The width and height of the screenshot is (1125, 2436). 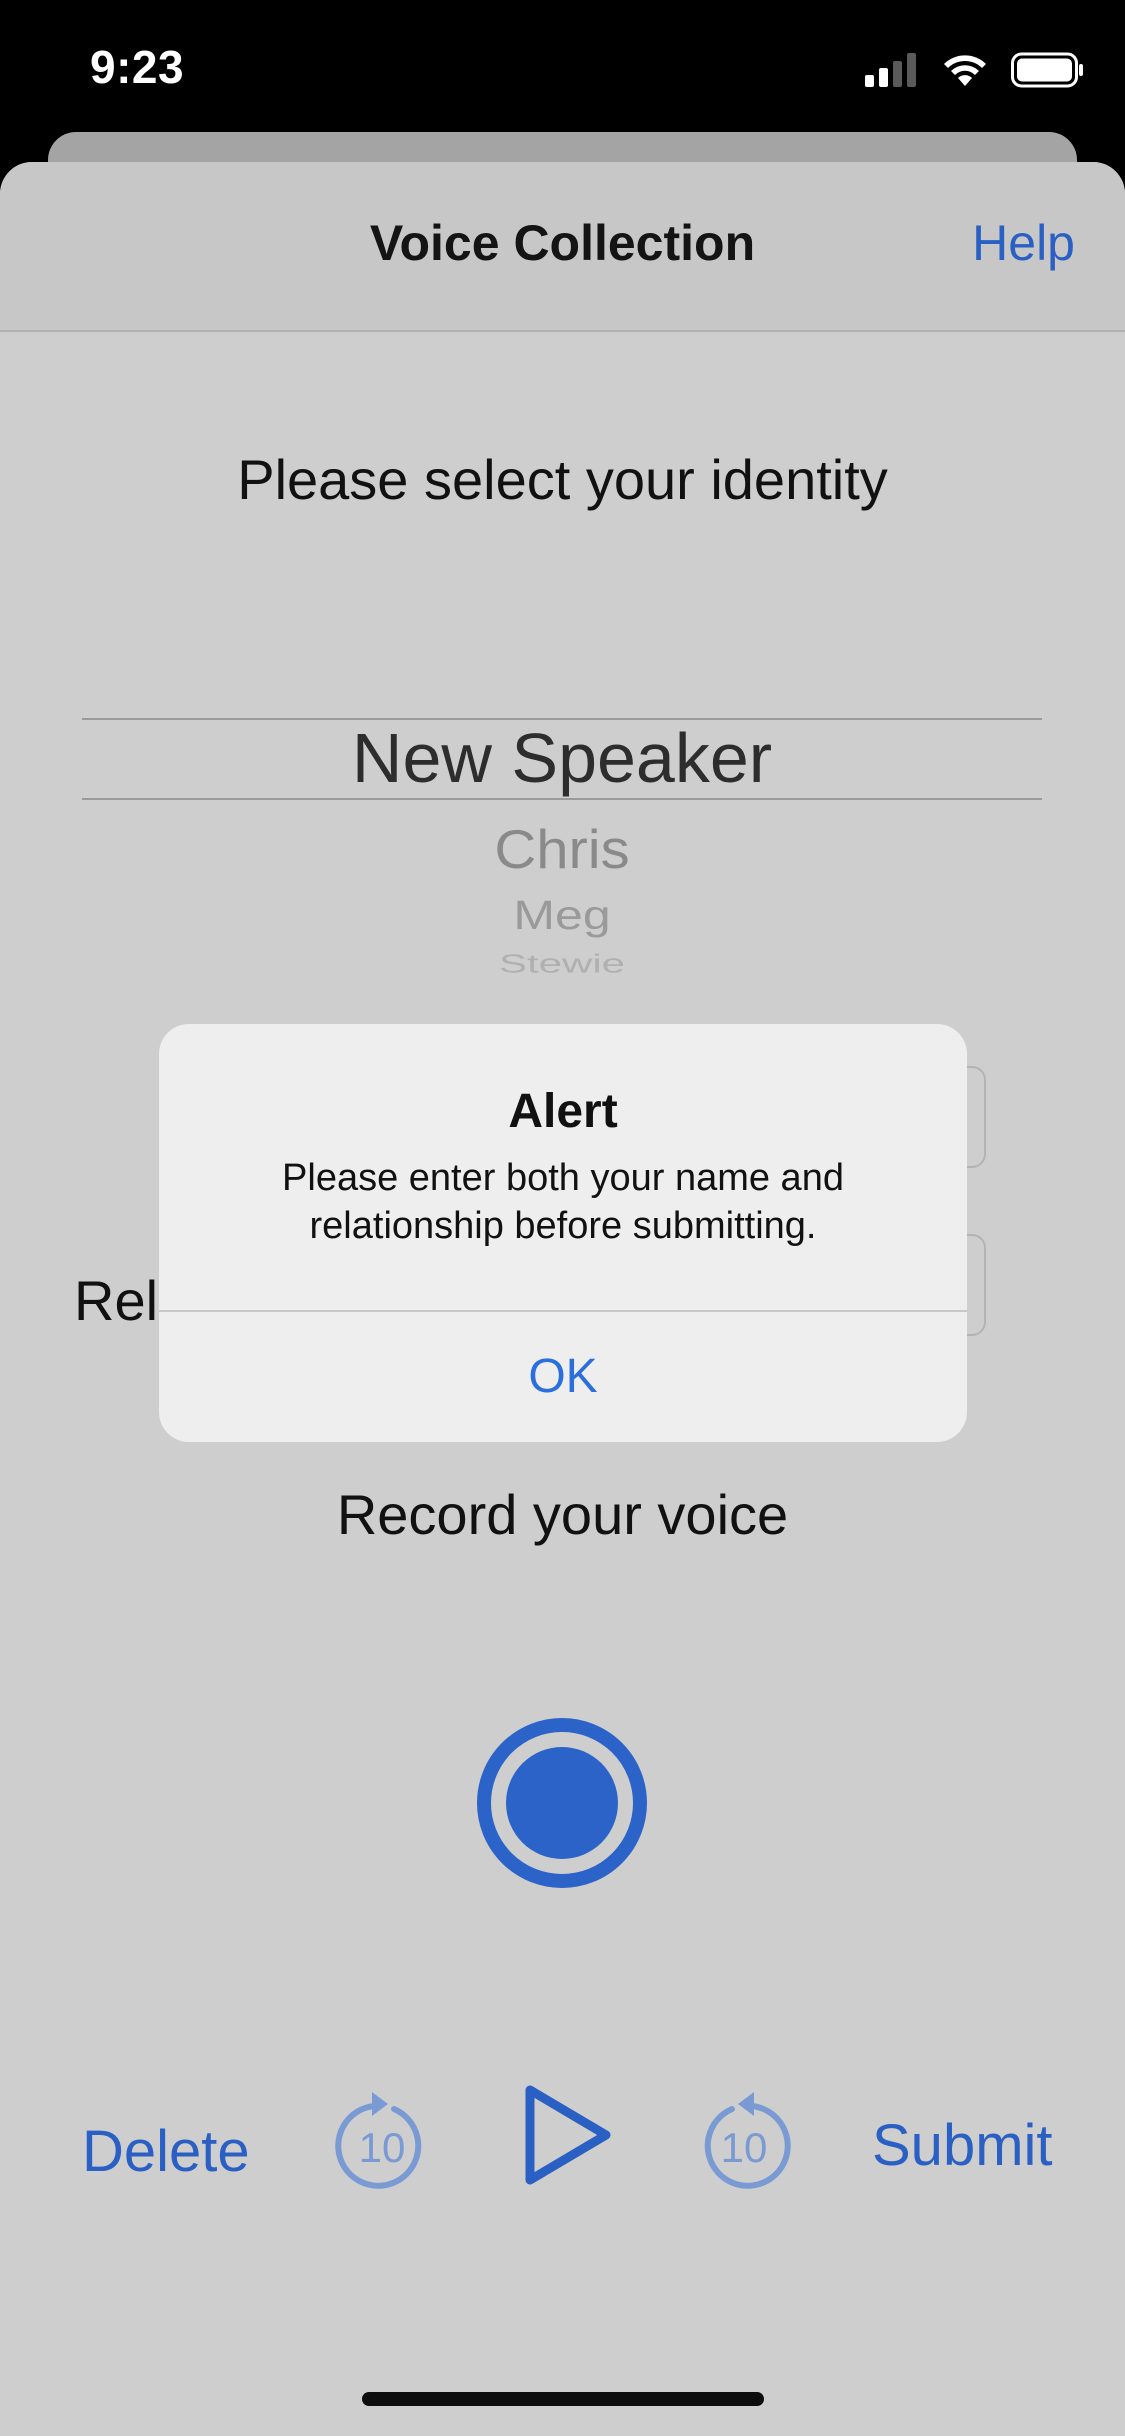 What do you see at coordinates (562, 65) in the screenshot?
I see `status-bar: 9:23` at bounding box center [562, 65].